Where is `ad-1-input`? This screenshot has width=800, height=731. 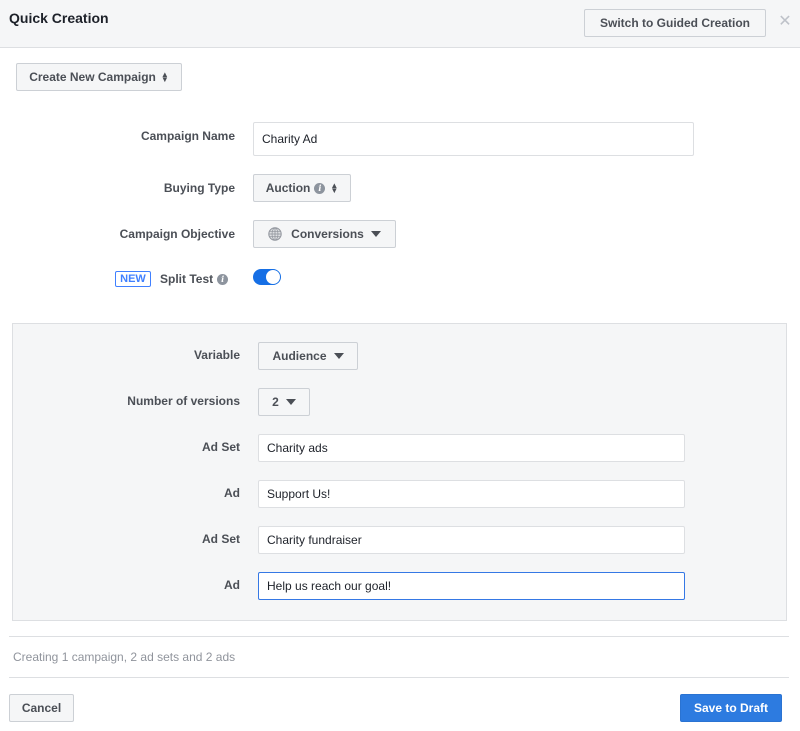 ad-1-input is located at coordinates (471, 494).